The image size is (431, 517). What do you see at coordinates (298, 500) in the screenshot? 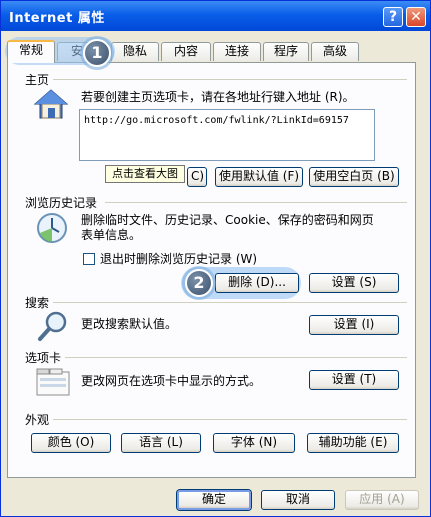
I see `cancel-button: 取消` at bounding box center [298, 500].